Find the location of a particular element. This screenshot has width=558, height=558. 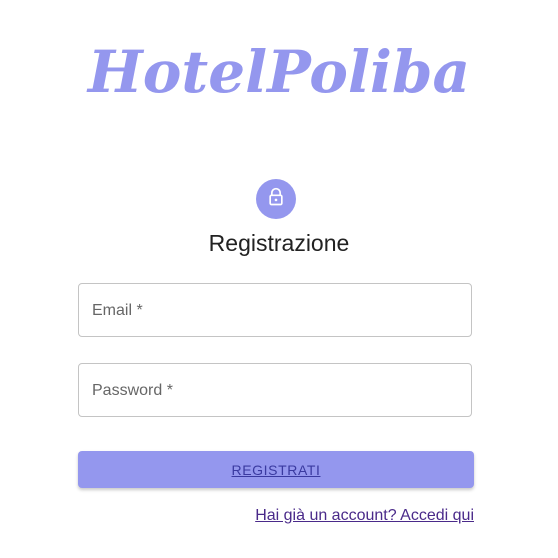

register-button-label: REGISTRATI is located at coordinates (276, 469).